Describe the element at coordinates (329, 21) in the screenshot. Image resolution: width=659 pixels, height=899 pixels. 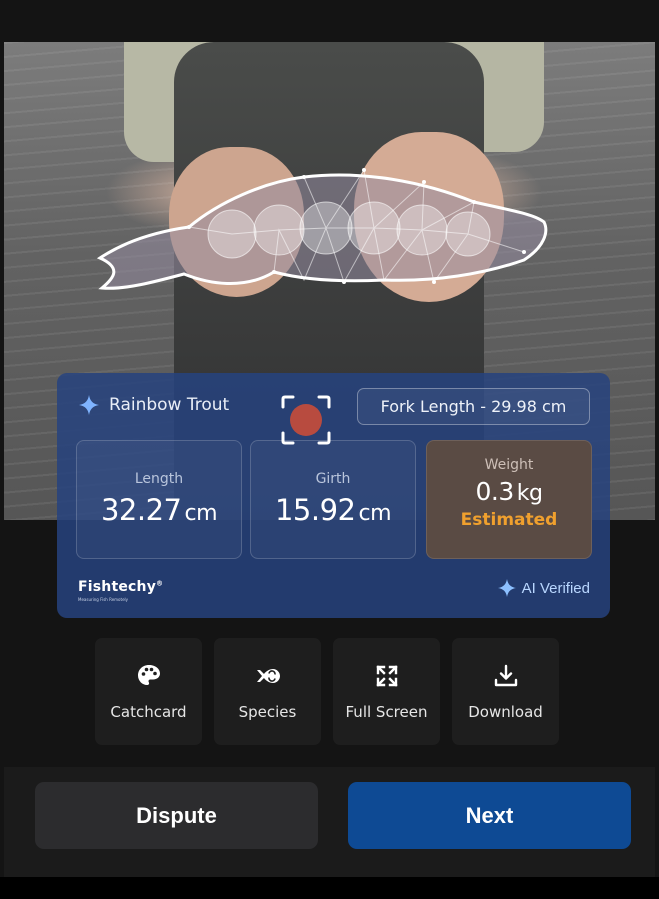
I see `status-bar` at that location.